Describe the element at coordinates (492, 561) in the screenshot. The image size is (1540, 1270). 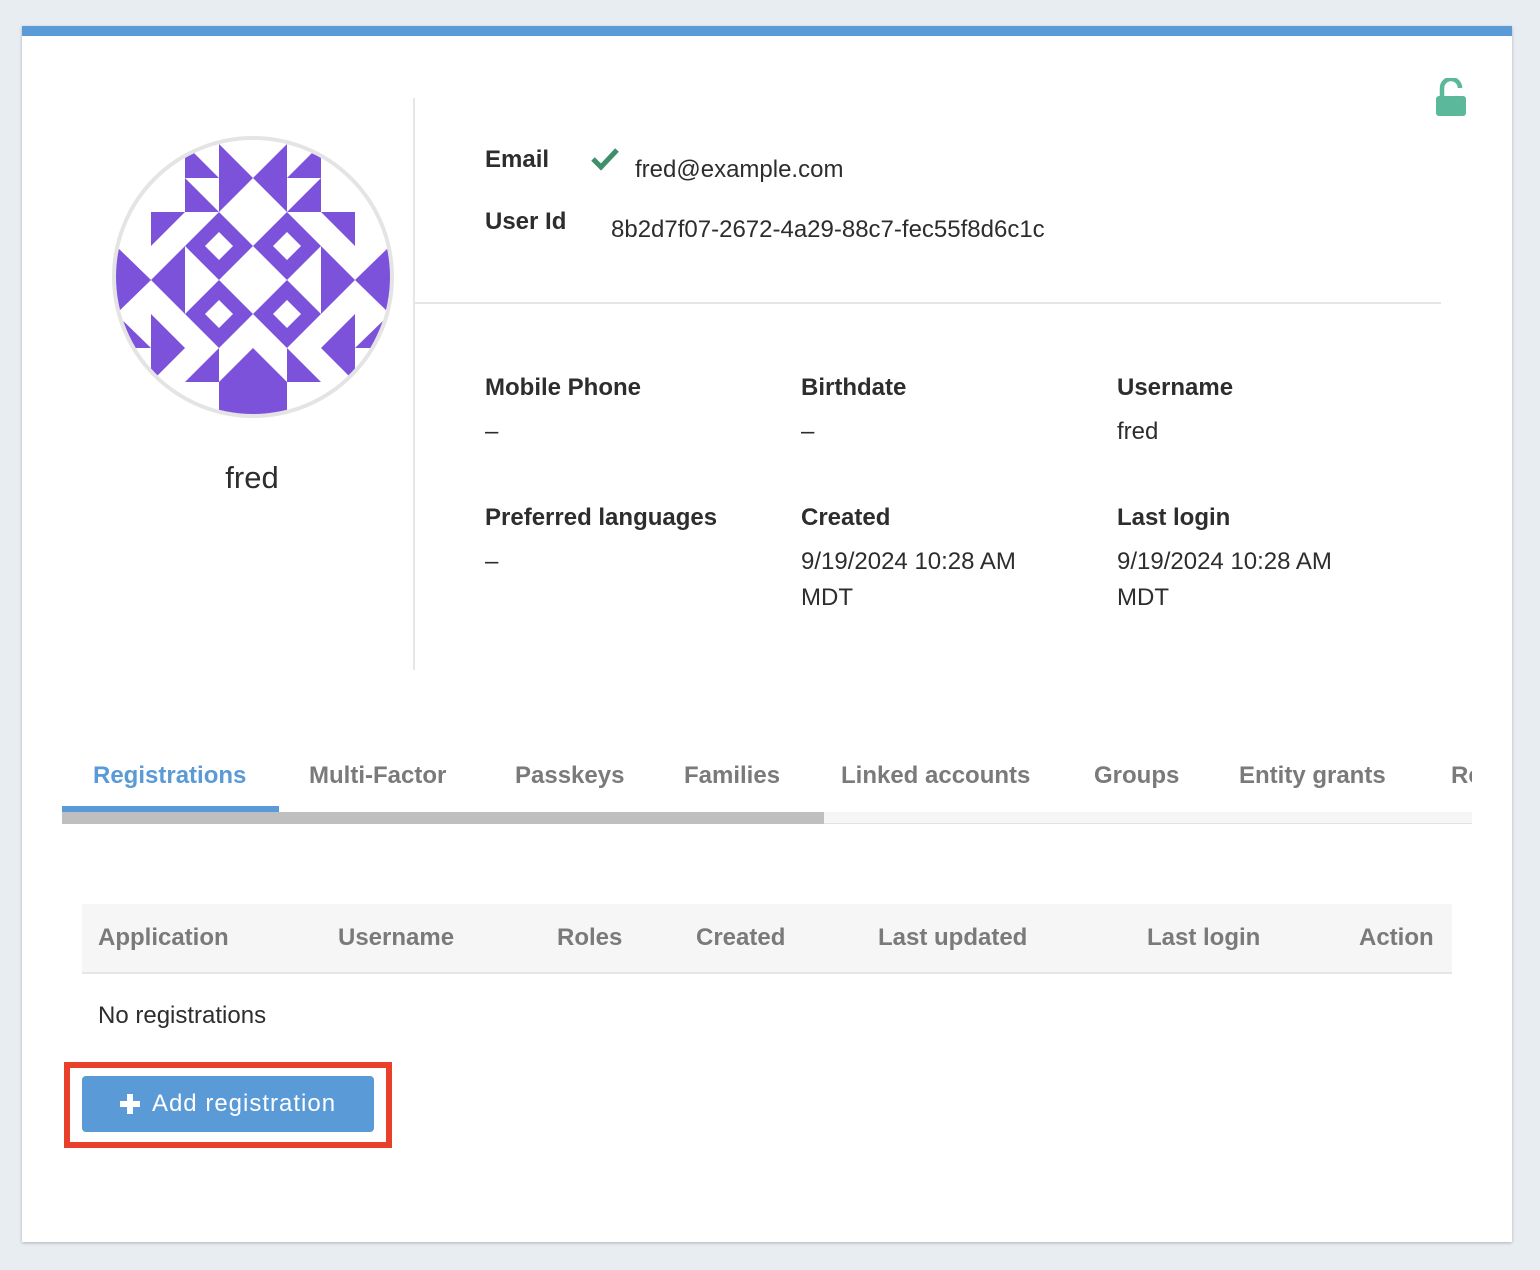
I see `preferred-languages-value: –` at that location.